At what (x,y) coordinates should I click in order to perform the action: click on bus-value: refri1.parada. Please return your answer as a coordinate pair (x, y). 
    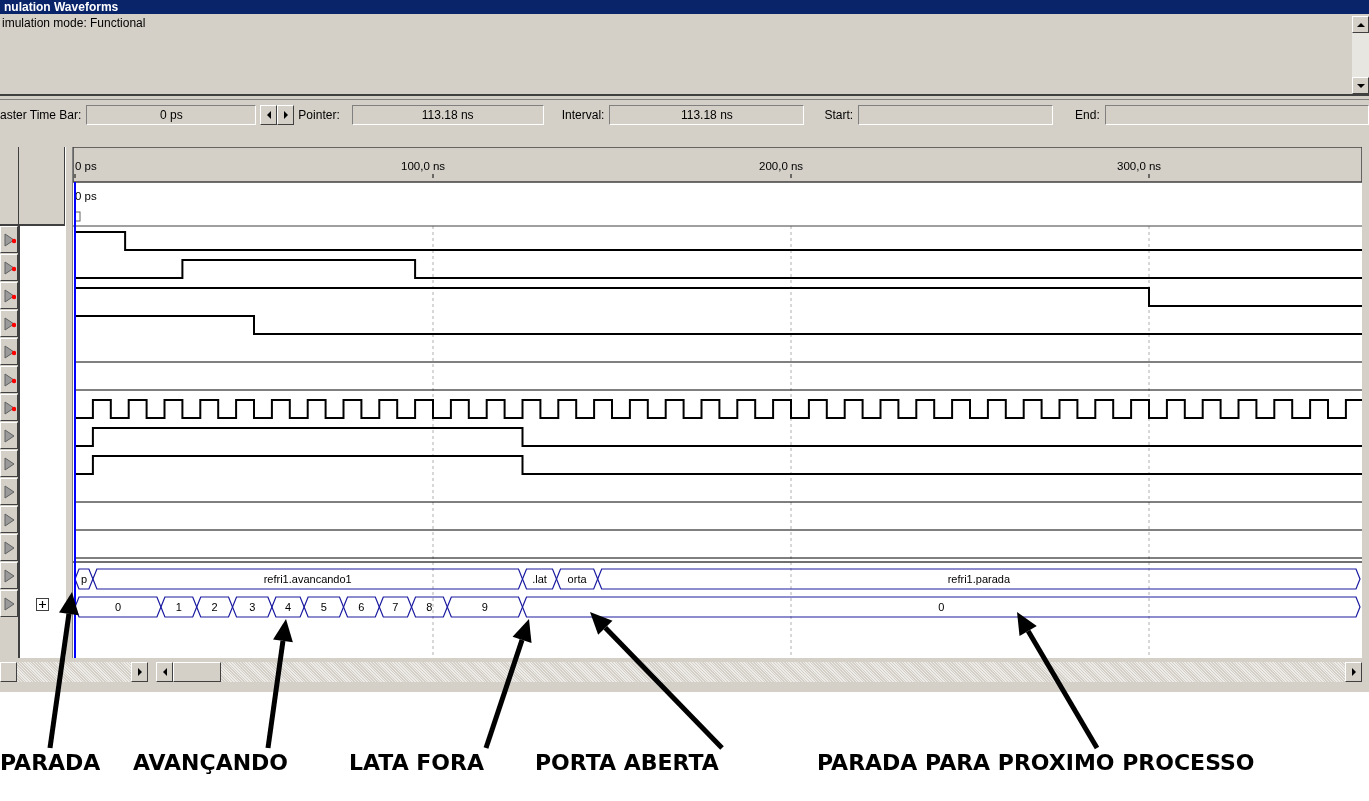
    Looking at the image, I should click on (979, 579).